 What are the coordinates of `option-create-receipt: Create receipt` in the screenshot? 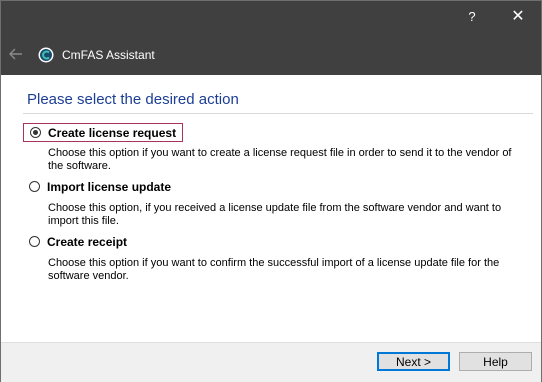 It's located at (78, 241).